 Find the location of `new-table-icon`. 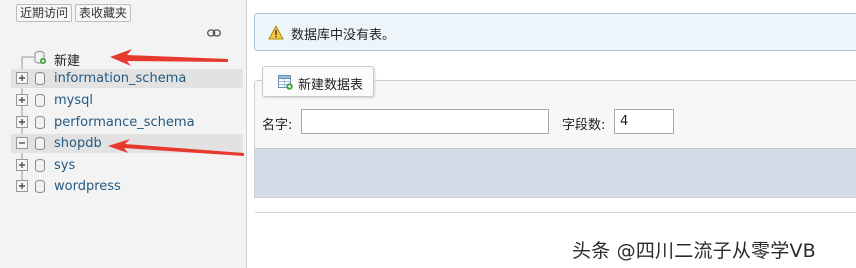

new-table-icon is located at coordinates (285, 82).